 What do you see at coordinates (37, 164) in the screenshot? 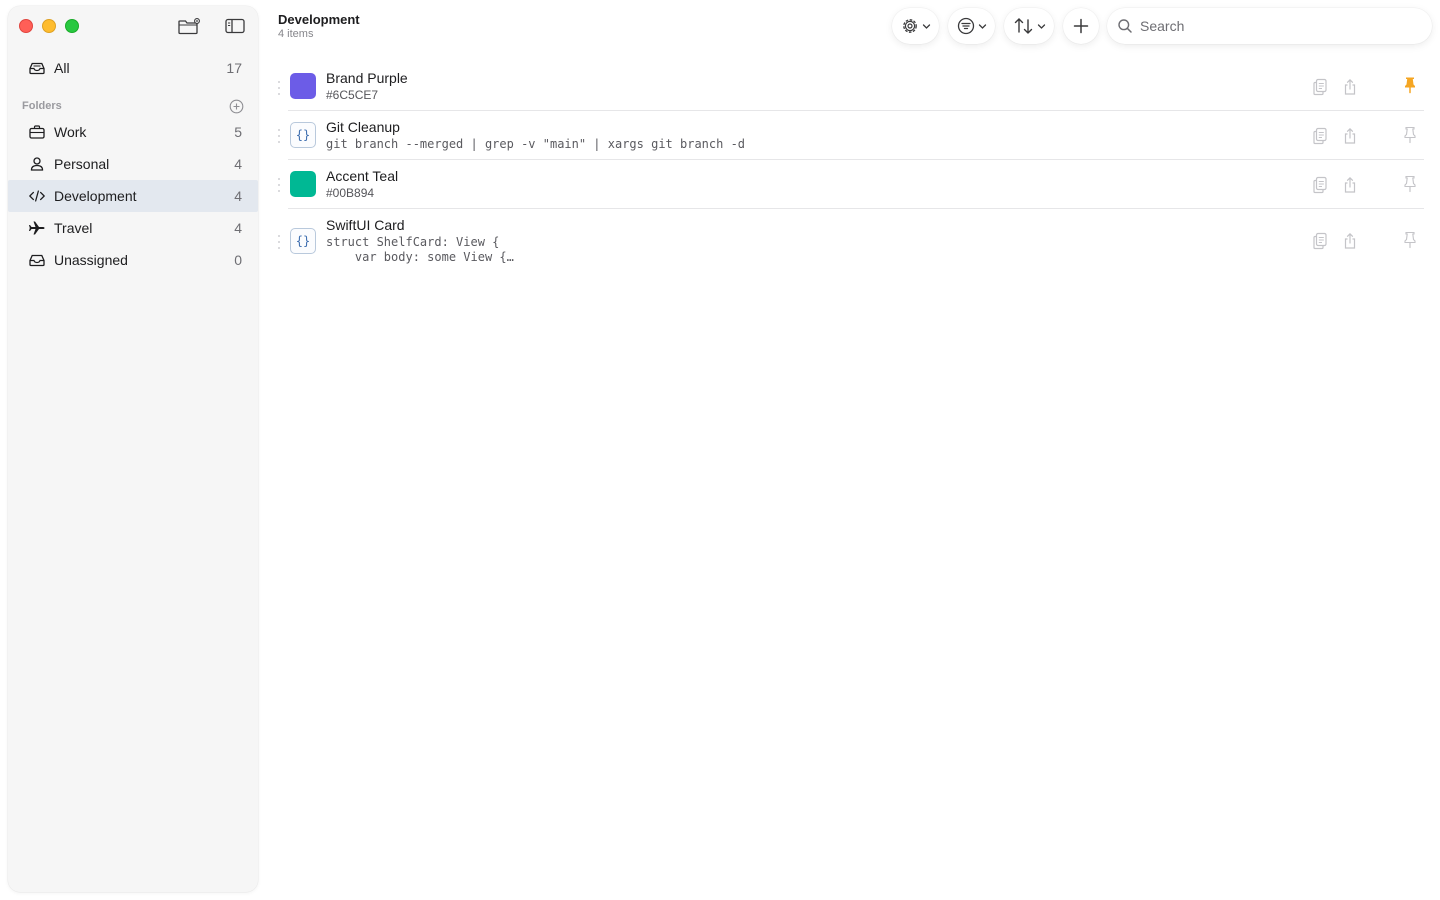
I see `person-icon` at bounding box center [37, 164].